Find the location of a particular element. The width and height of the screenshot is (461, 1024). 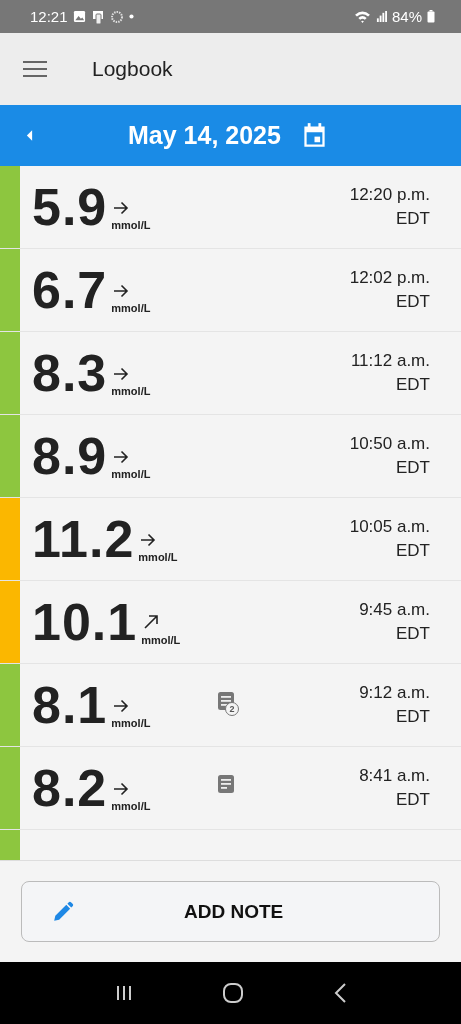

glucose-value: 8.9 is located at coordinates (70, 456).